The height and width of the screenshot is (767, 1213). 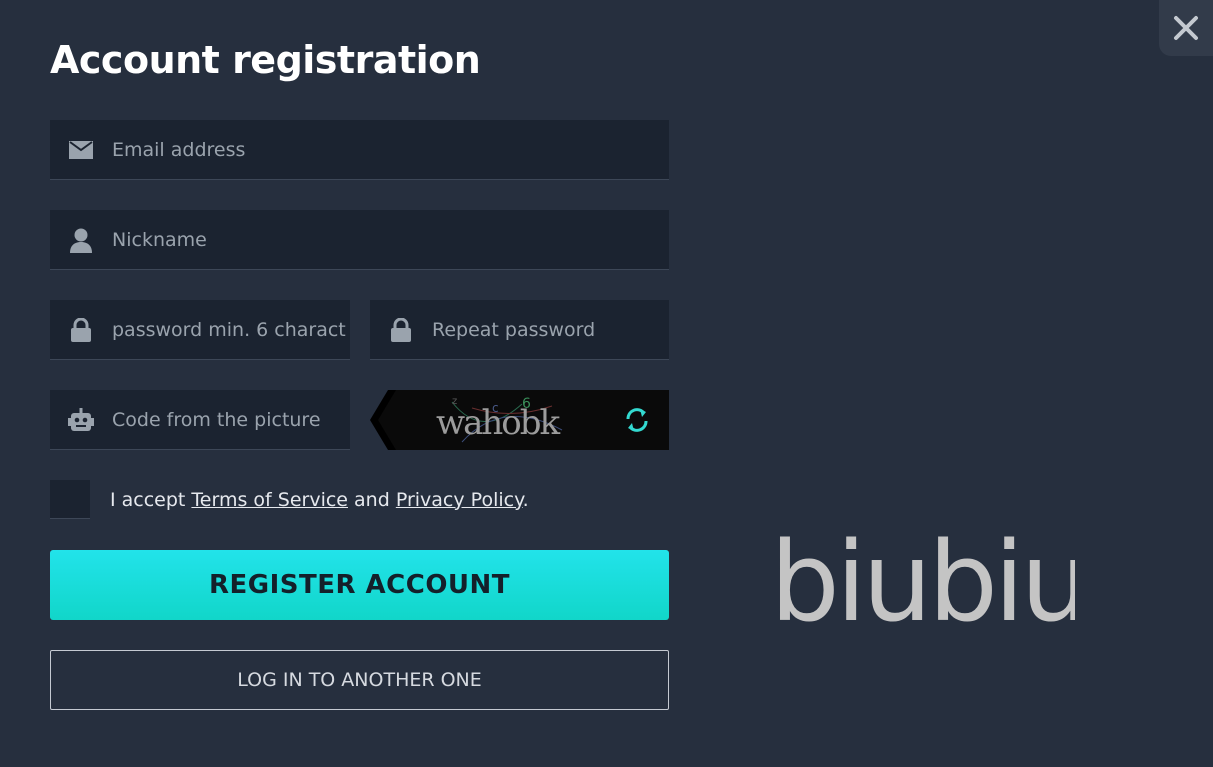 I want to click on email-input, so click(x=390, y=149).